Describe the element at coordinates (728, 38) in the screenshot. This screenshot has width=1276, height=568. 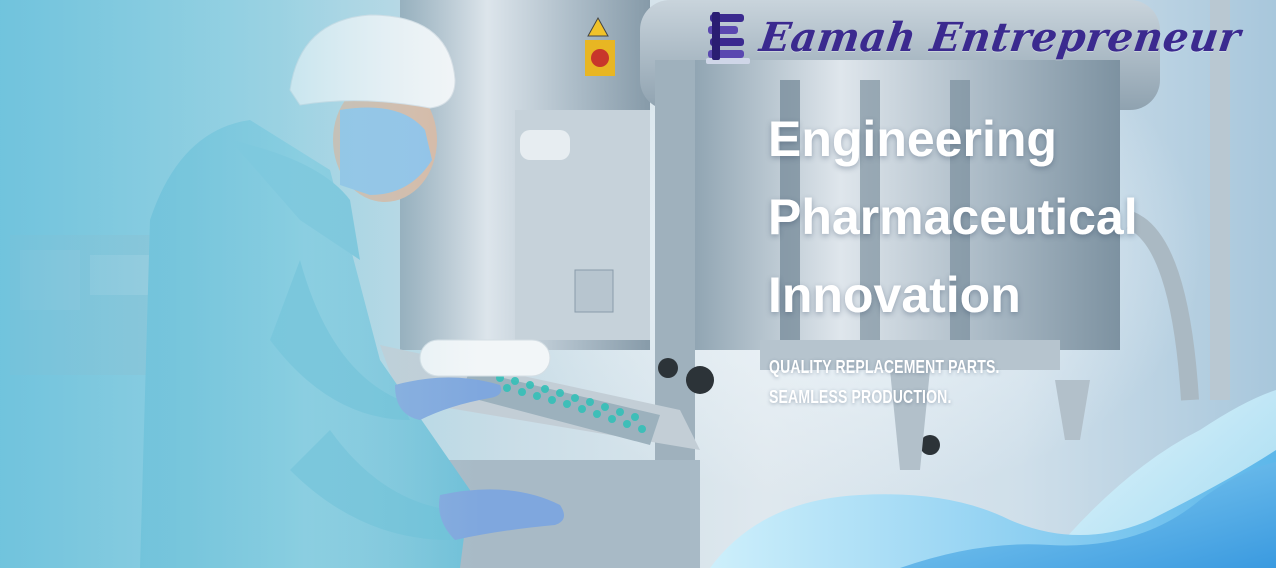
I see `stacked-e-logo-icon` at that location.